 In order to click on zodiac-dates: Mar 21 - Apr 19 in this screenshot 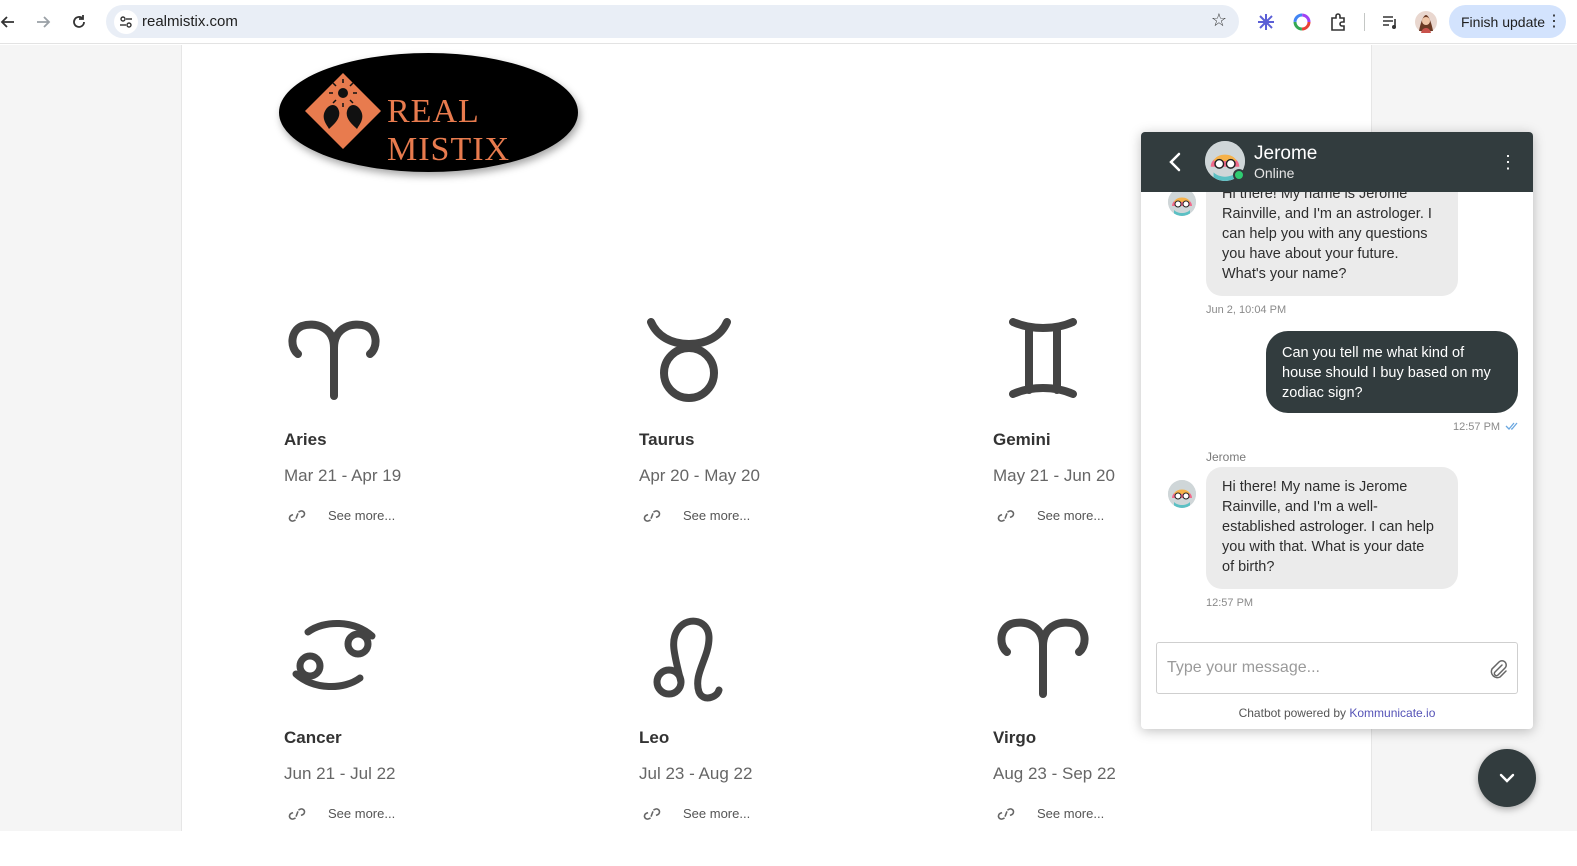, I will do `click(343, 475)`.